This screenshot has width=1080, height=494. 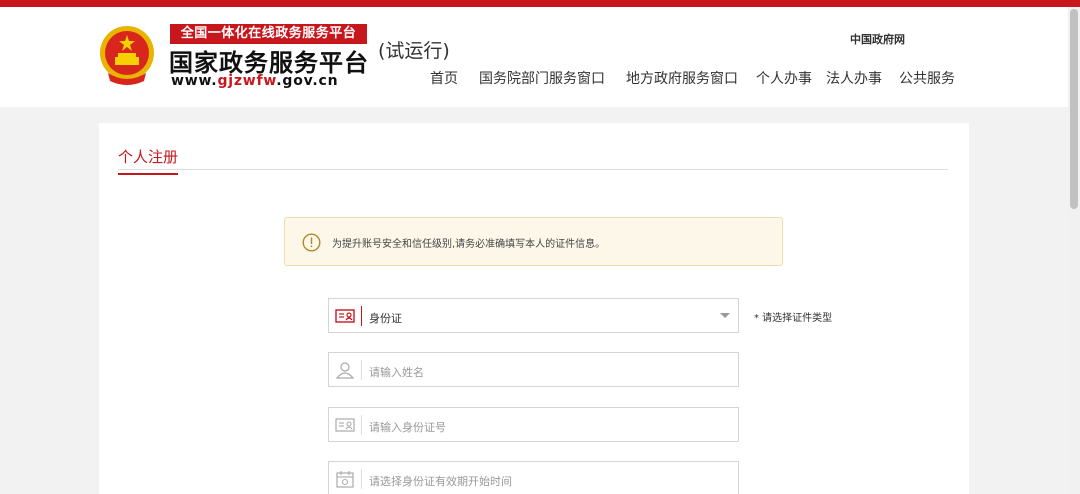 What do you see at coordinates (444, 78) in the screenshot?
I see `nav-home: 首页` at bounding box center [444, 78].